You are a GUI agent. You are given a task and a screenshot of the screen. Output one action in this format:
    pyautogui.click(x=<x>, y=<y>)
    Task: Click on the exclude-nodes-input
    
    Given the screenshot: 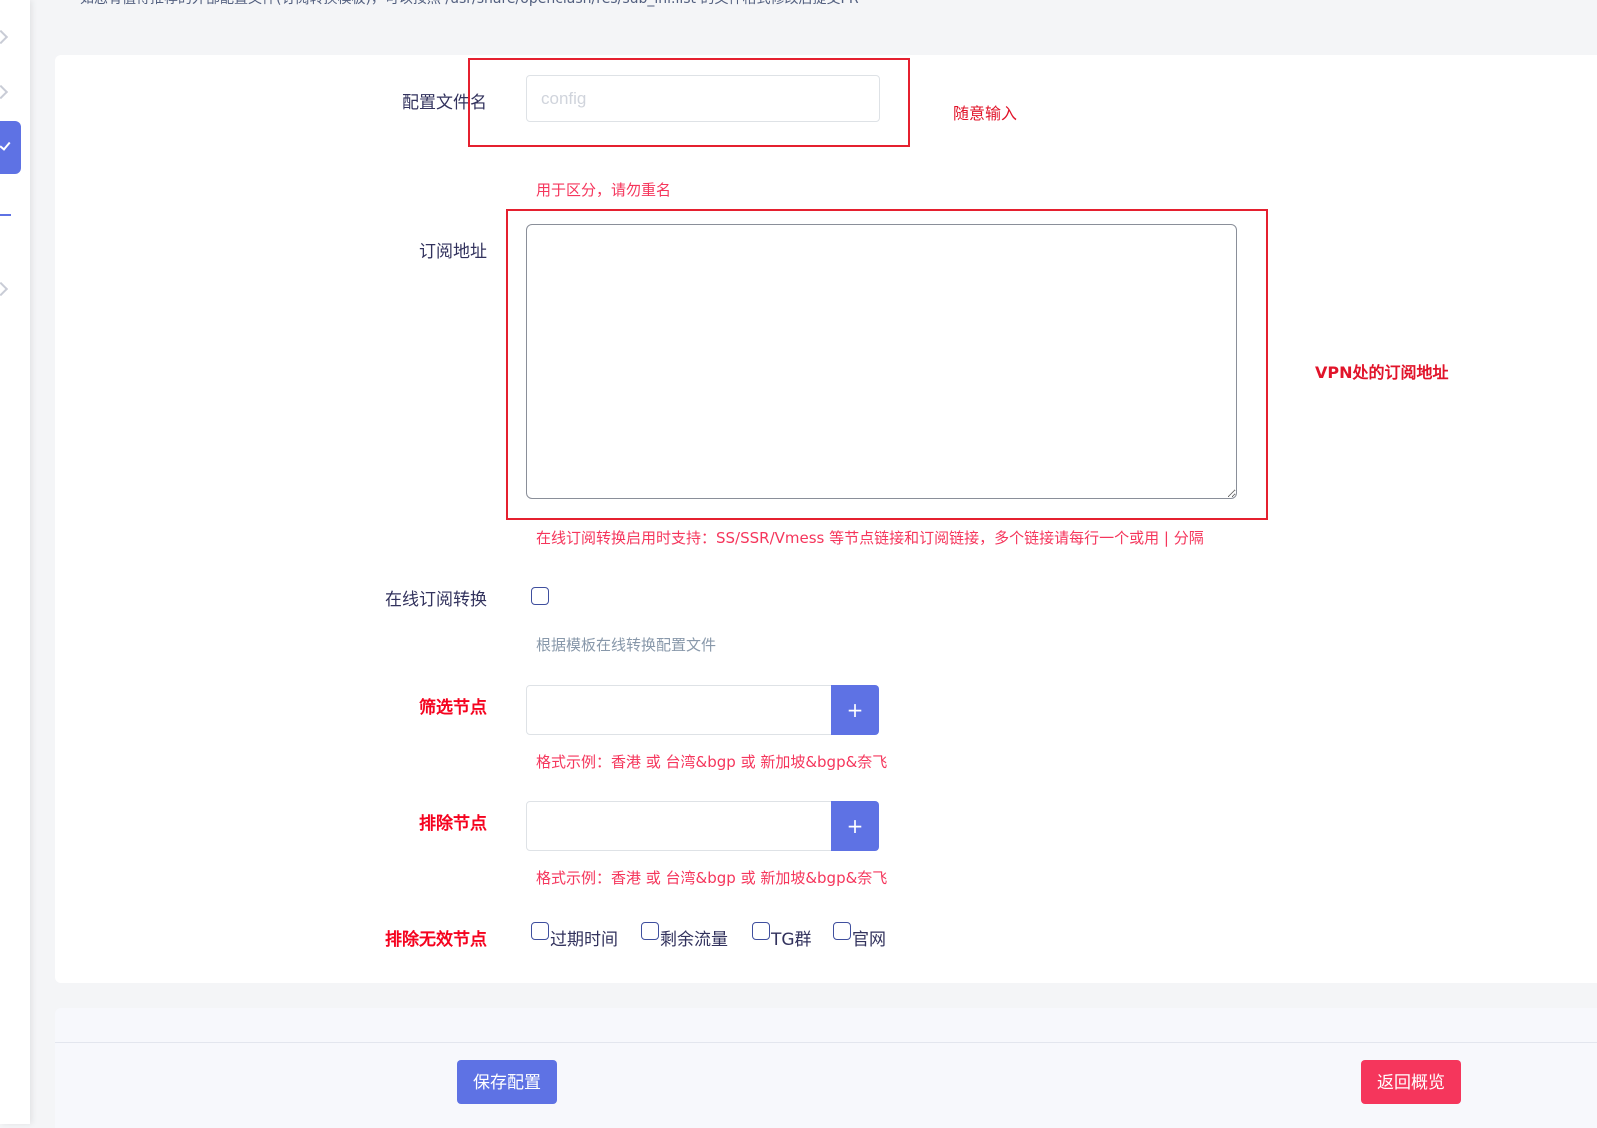 What is the action you would take?
    pyautogui.click(x=679, y=826)
    